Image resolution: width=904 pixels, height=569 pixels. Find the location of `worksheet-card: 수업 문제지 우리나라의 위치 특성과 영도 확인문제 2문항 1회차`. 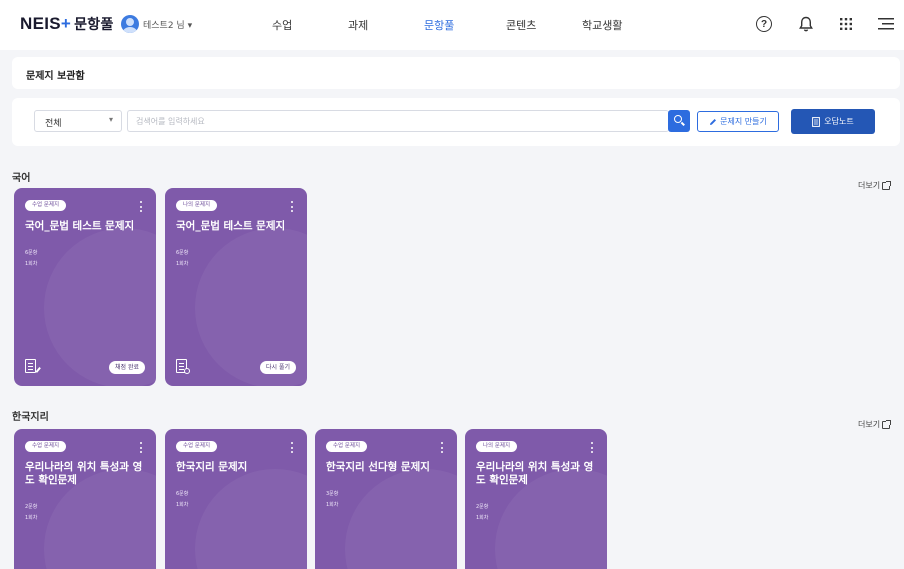

worksheet-card: 수업 문제지 우리나라의 위치 특성과 영도 확인문제 2문항 1회차 is located at coordinates (85, 499).